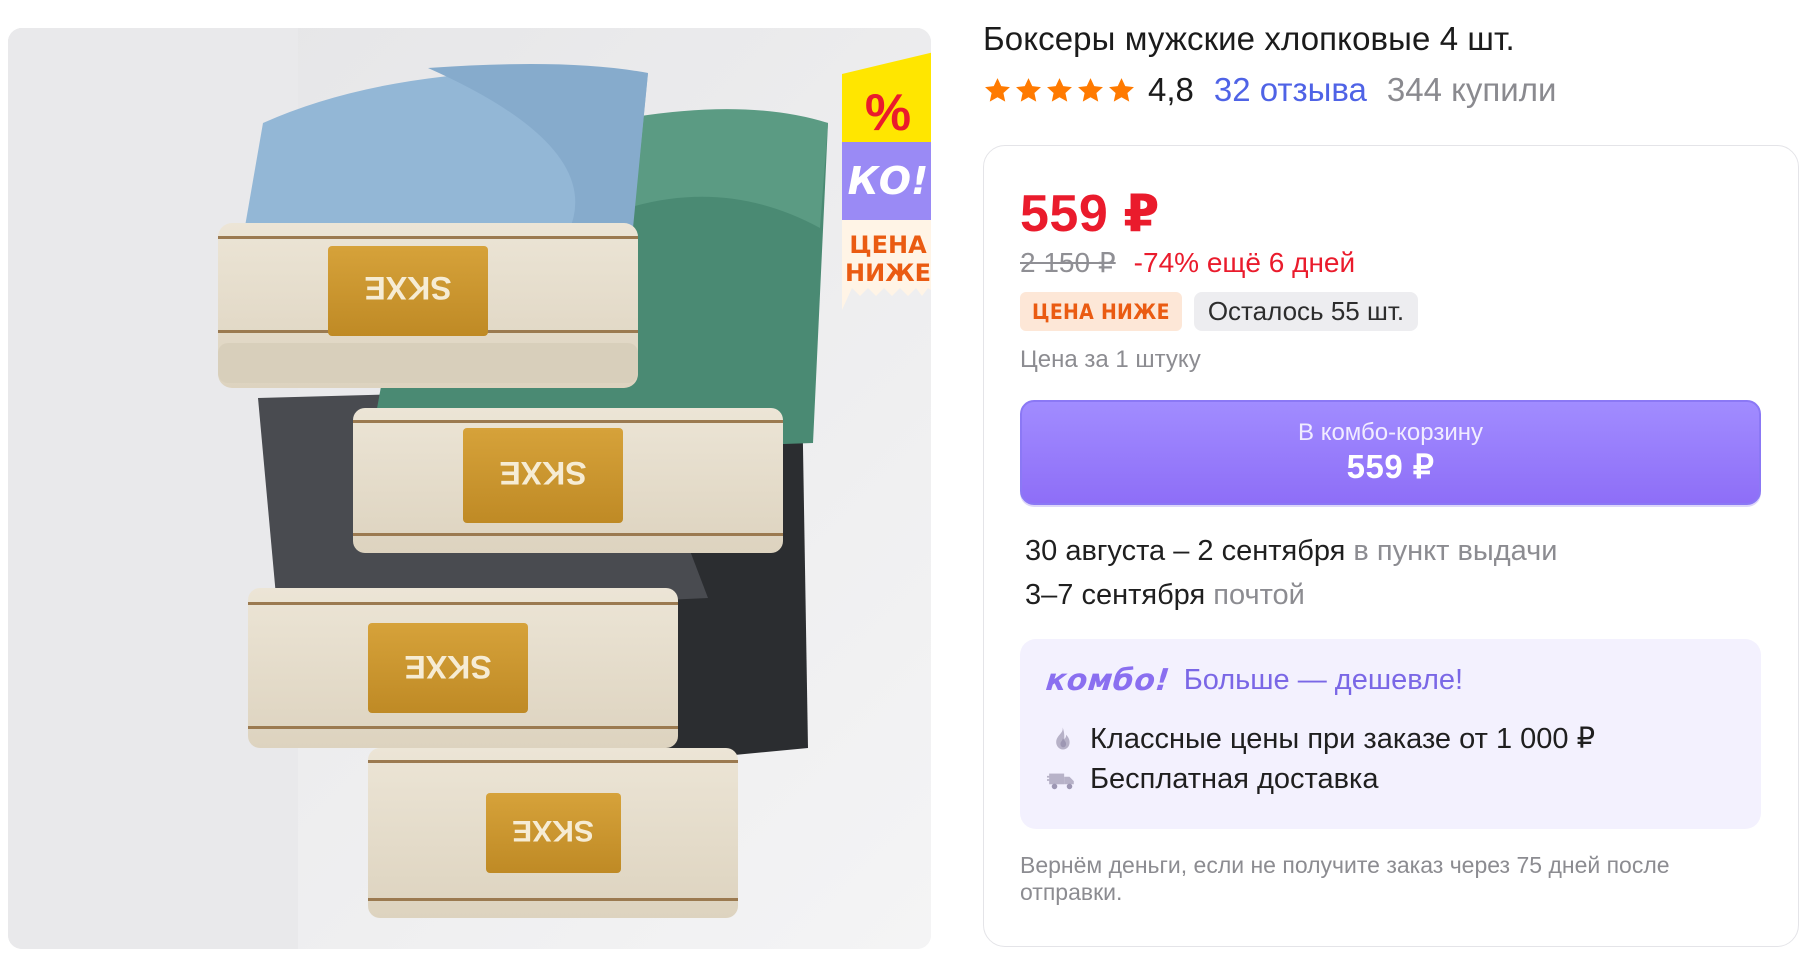 Image resolution: width=1811 pixels, height=969 pixels. I want to click on lower-price-badge: ЦЕНА НИЖЕ, so click(1101, 311).